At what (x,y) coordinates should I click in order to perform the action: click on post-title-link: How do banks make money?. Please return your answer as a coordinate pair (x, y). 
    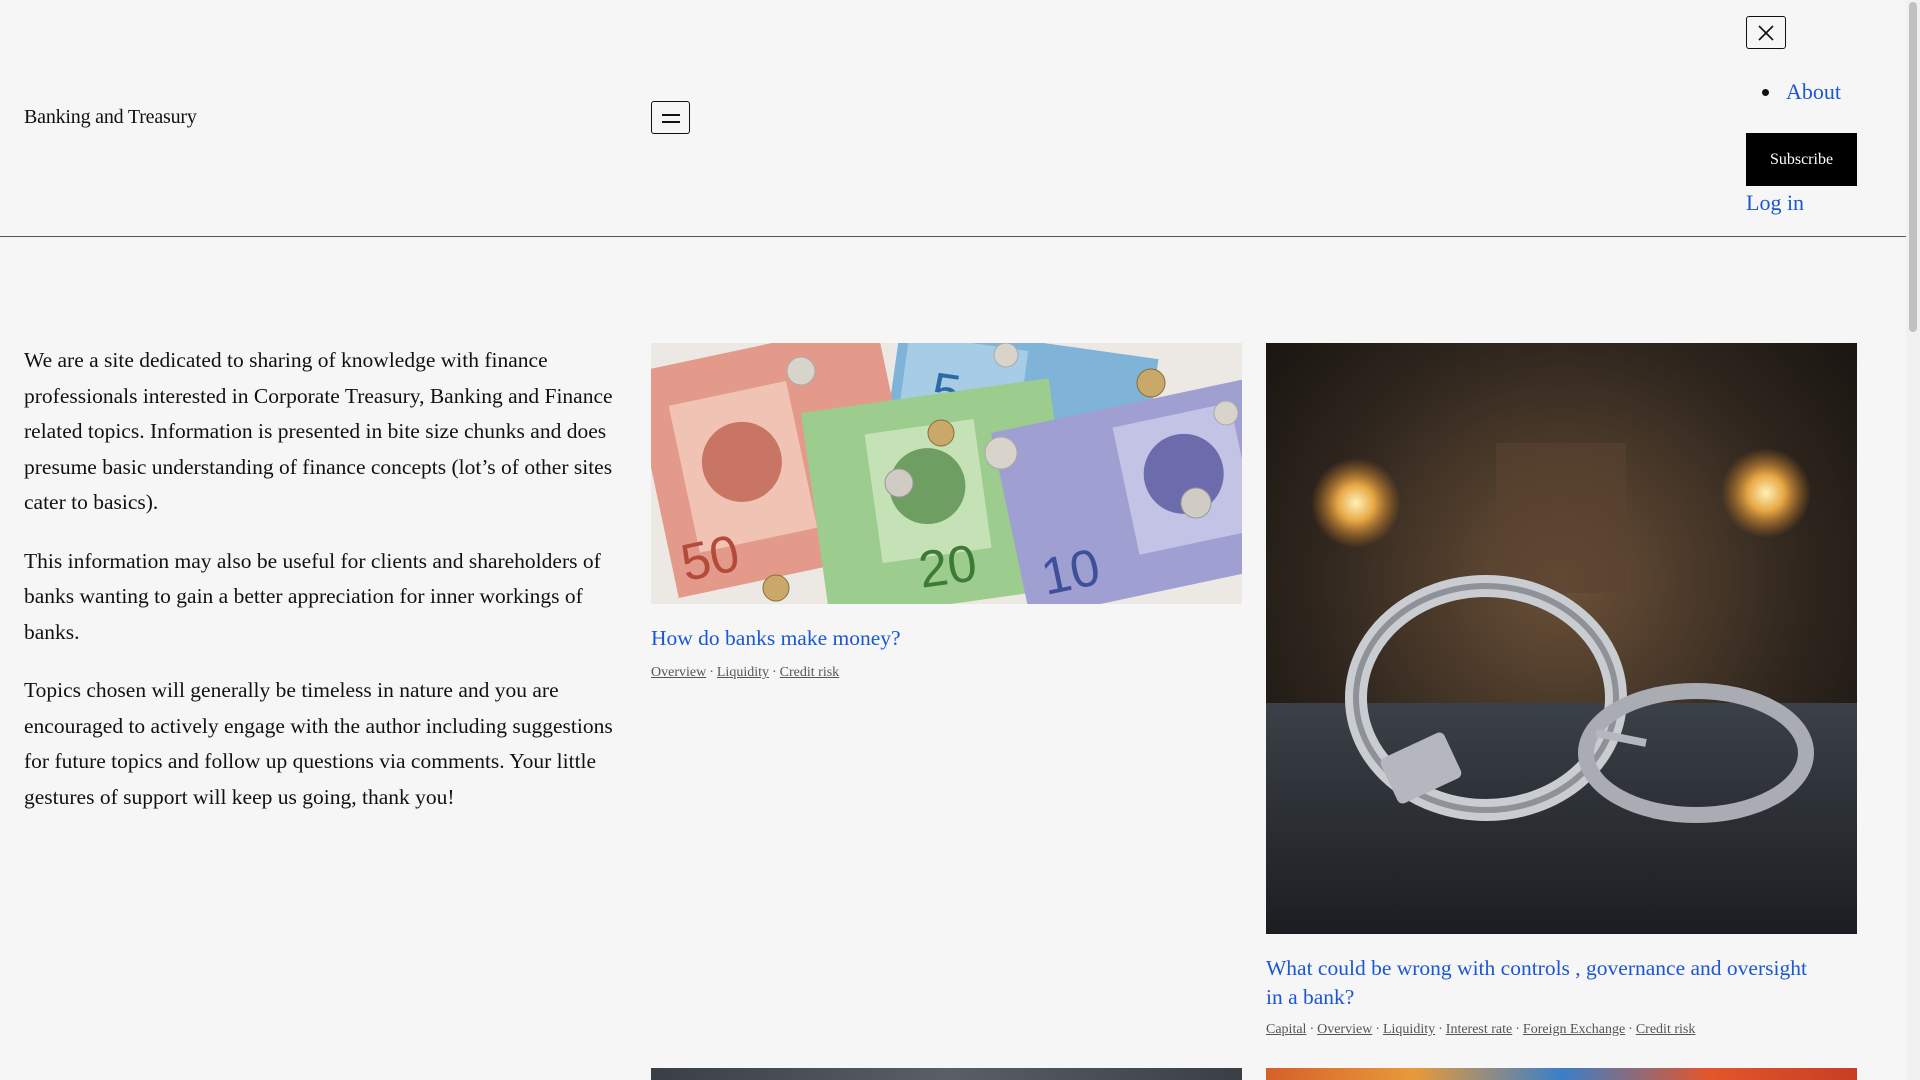
    Looking at the image, I should click on (946, 638).